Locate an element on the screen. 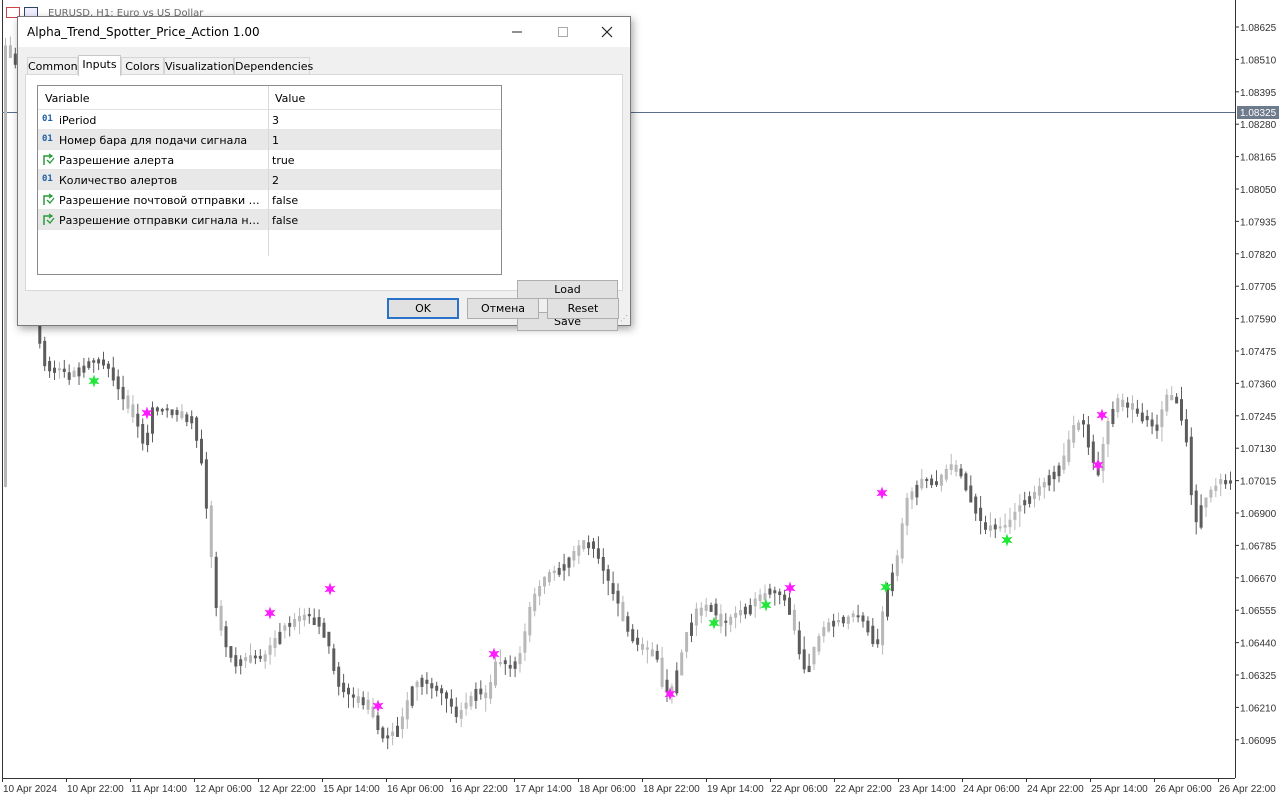  price-tick-label: 1.08050 is located at coordinates (1258, 190).